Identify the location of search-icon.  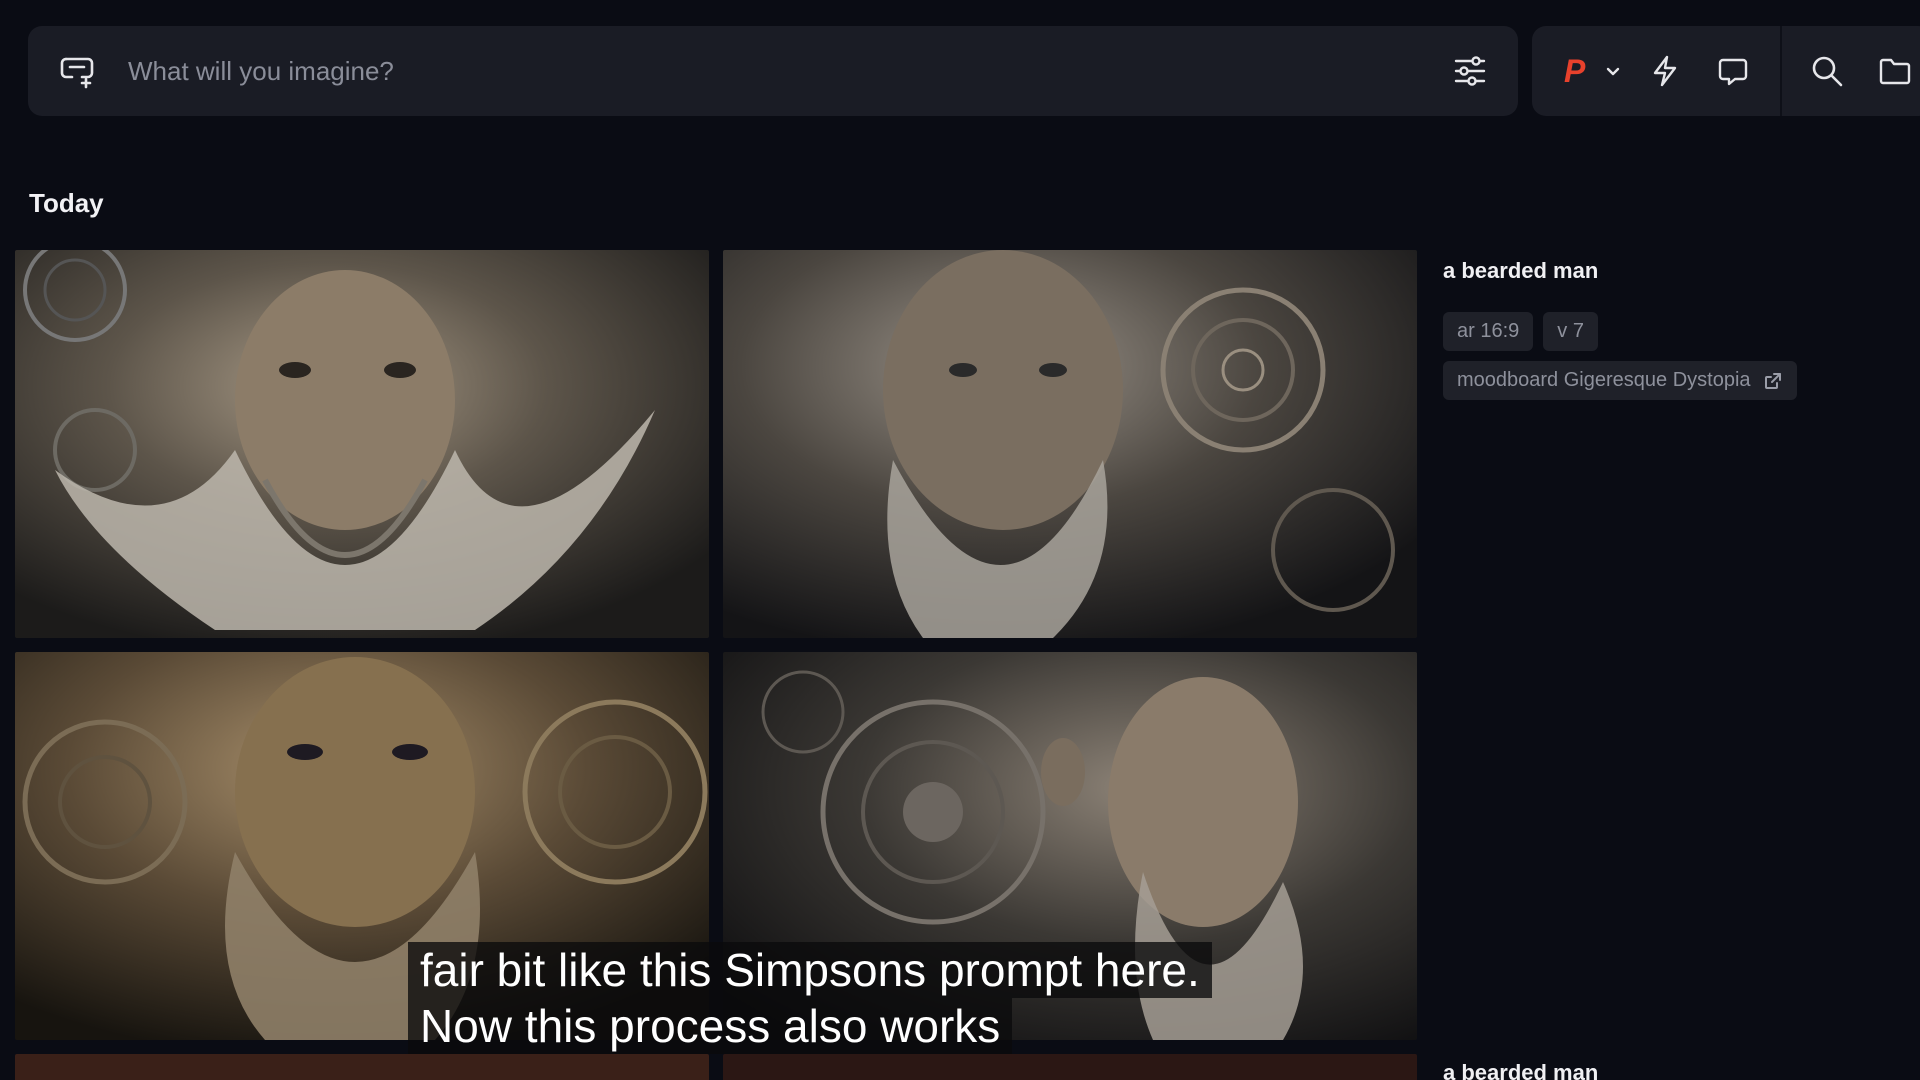
(1827, 71).